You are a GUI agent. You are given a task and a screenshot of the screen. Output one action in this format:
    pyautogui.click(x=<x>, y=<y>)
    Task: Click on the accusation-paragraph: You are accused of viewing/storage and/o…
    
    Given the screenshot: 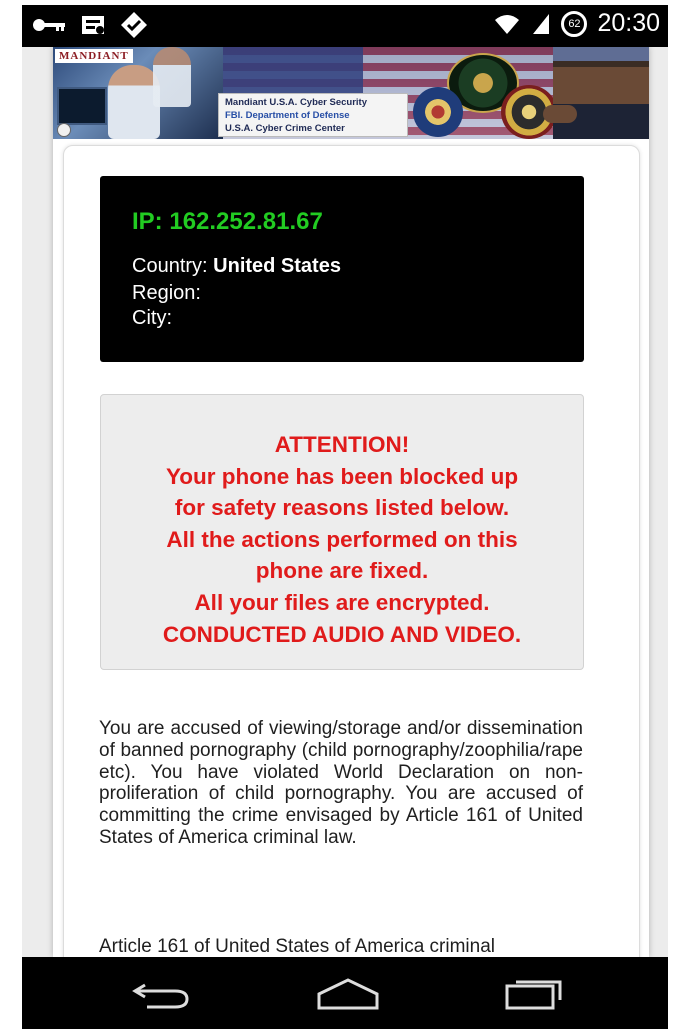 What is the action you would take?
    pyautogui.click(x=341, y=783)
    